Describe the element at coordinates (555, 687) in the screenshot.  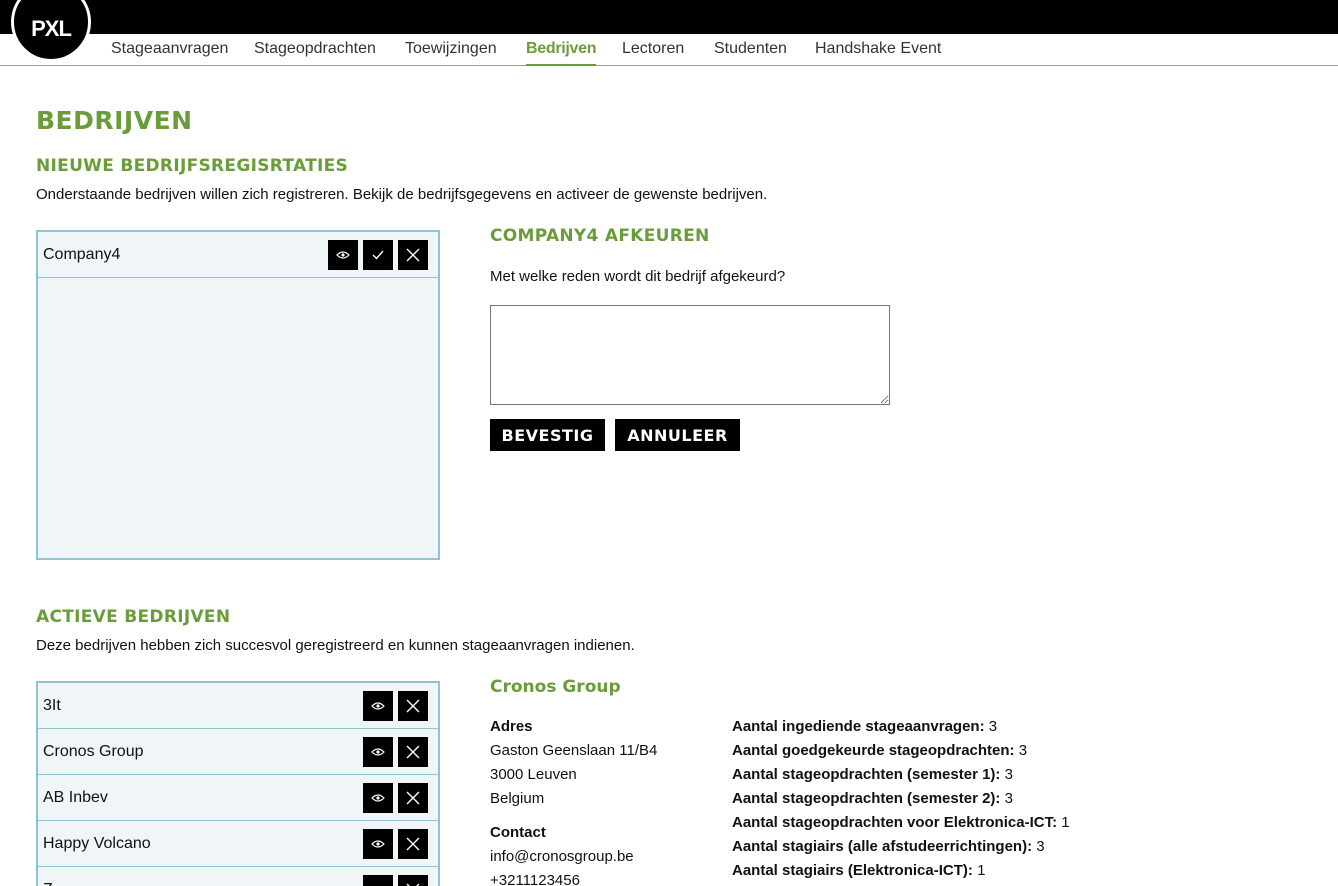
I see `company-detail-title: Cronos Group` at that location.